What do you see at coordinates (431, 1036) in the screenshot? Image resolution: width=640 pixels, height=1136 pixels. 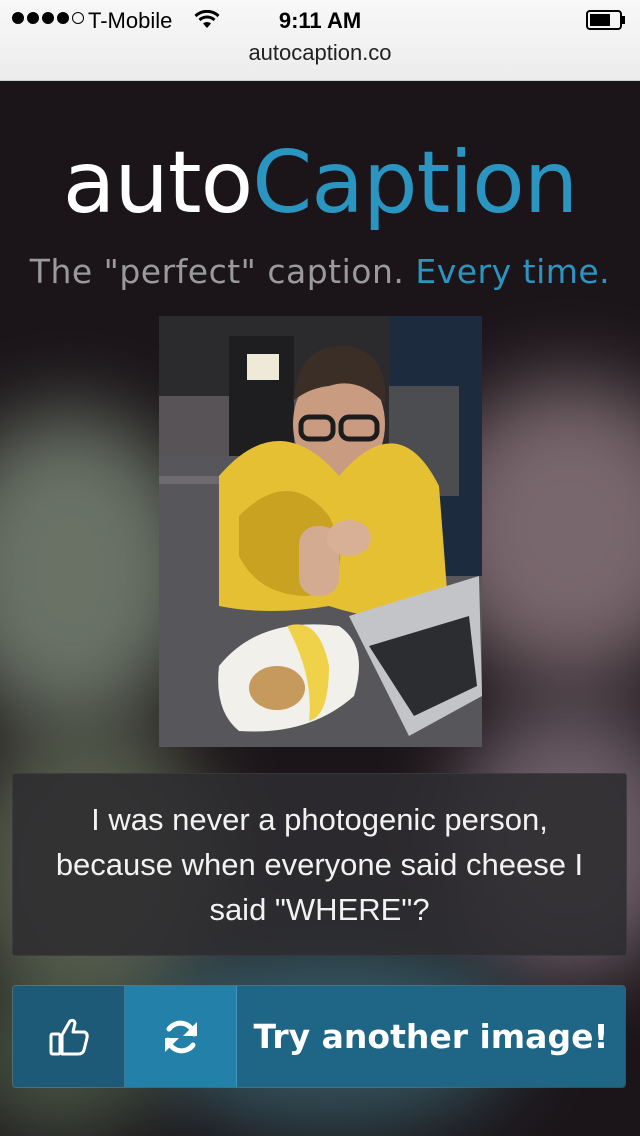 I see `try-another-image-button: Try another image!` at bounding box center [431, 1036].